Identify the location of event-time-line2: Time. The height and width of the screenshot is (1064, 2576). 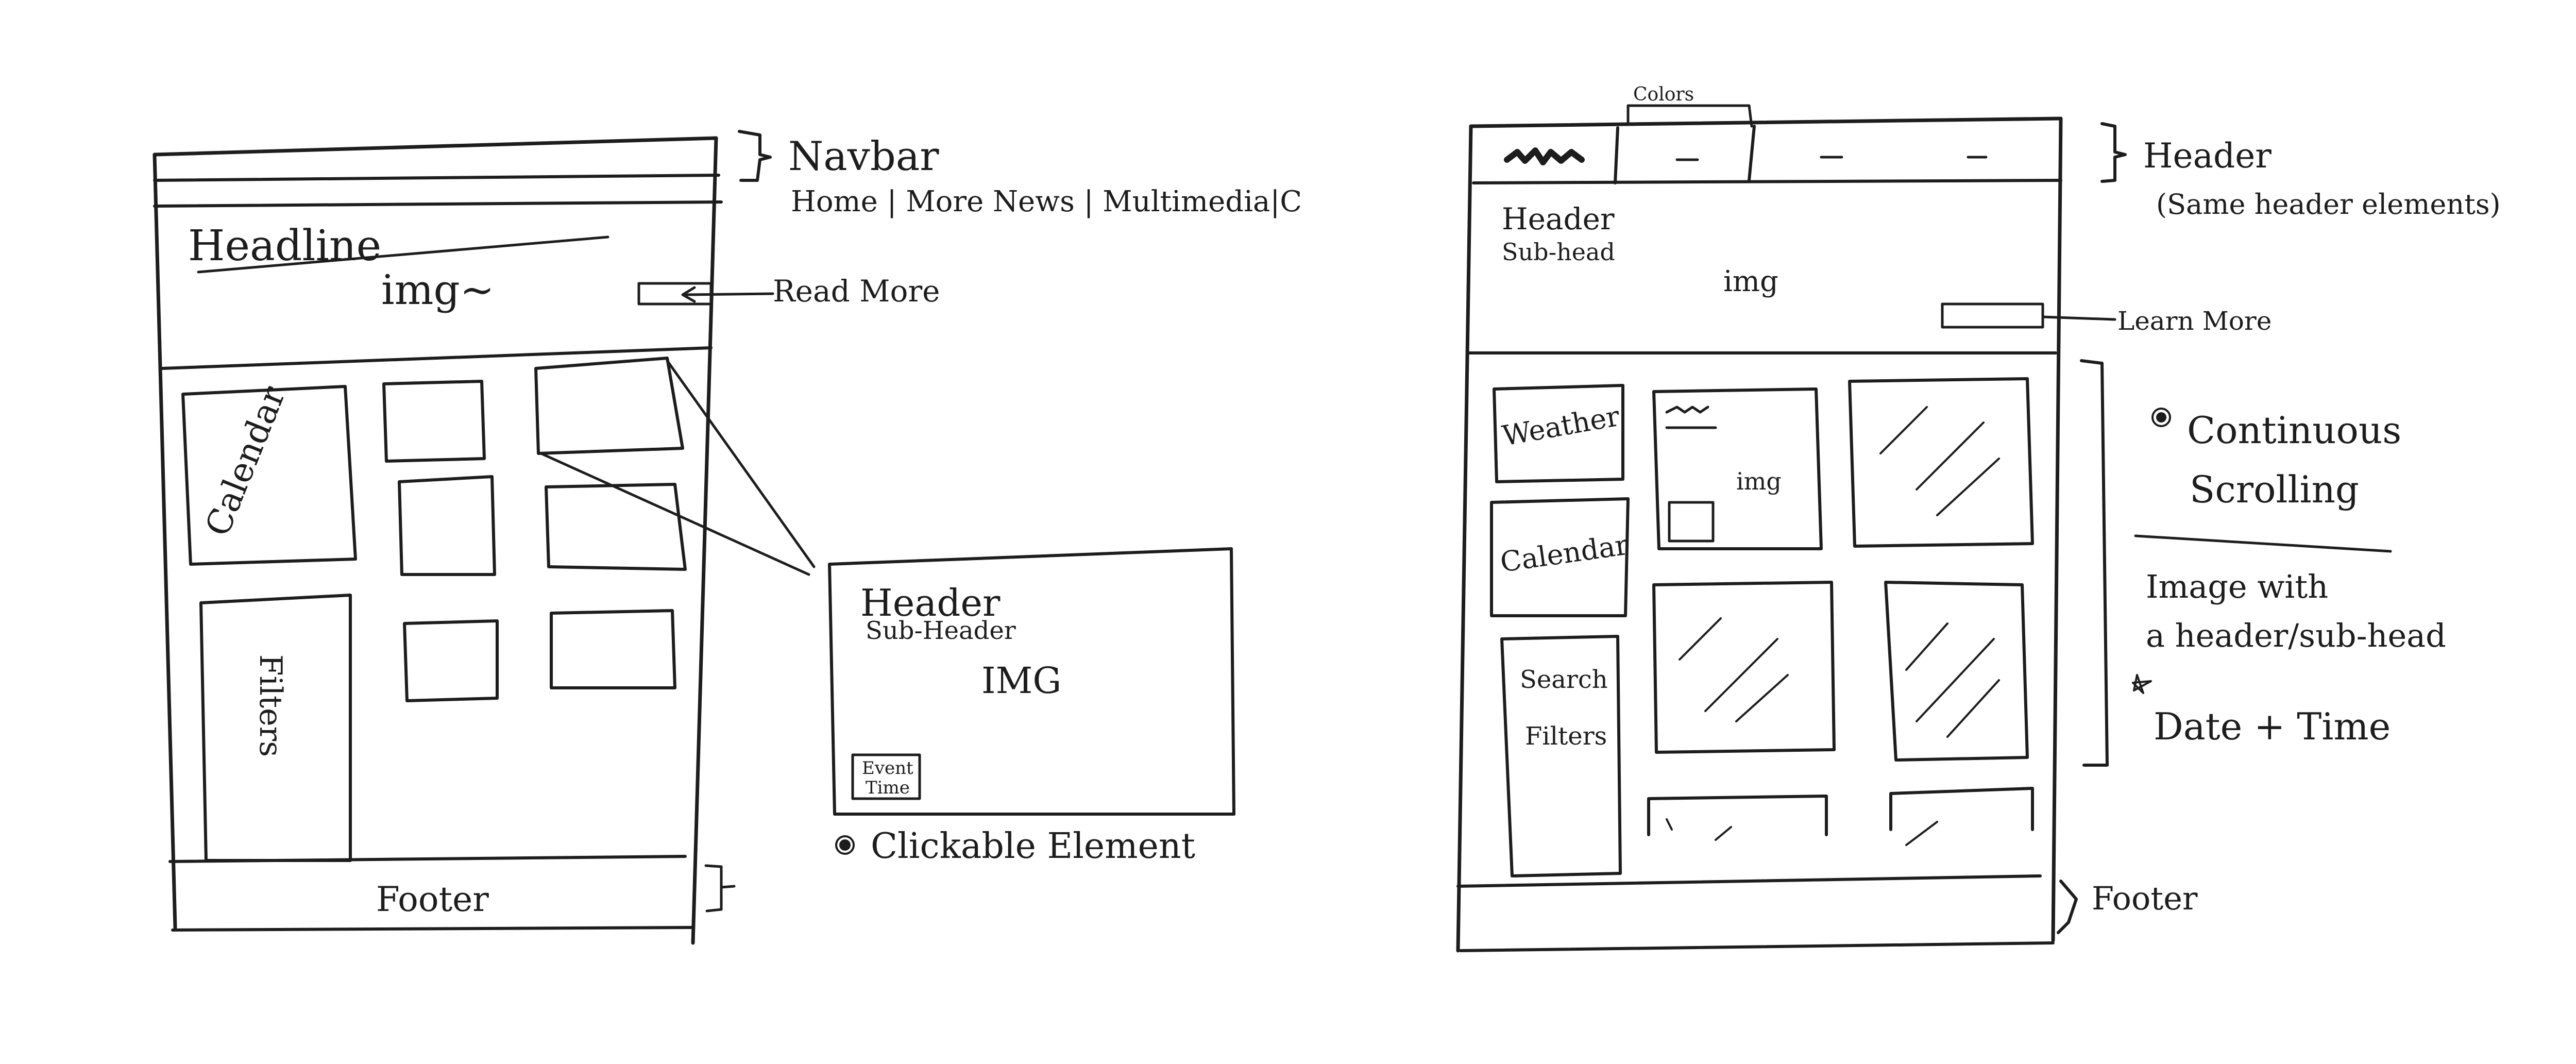
(888, 788).